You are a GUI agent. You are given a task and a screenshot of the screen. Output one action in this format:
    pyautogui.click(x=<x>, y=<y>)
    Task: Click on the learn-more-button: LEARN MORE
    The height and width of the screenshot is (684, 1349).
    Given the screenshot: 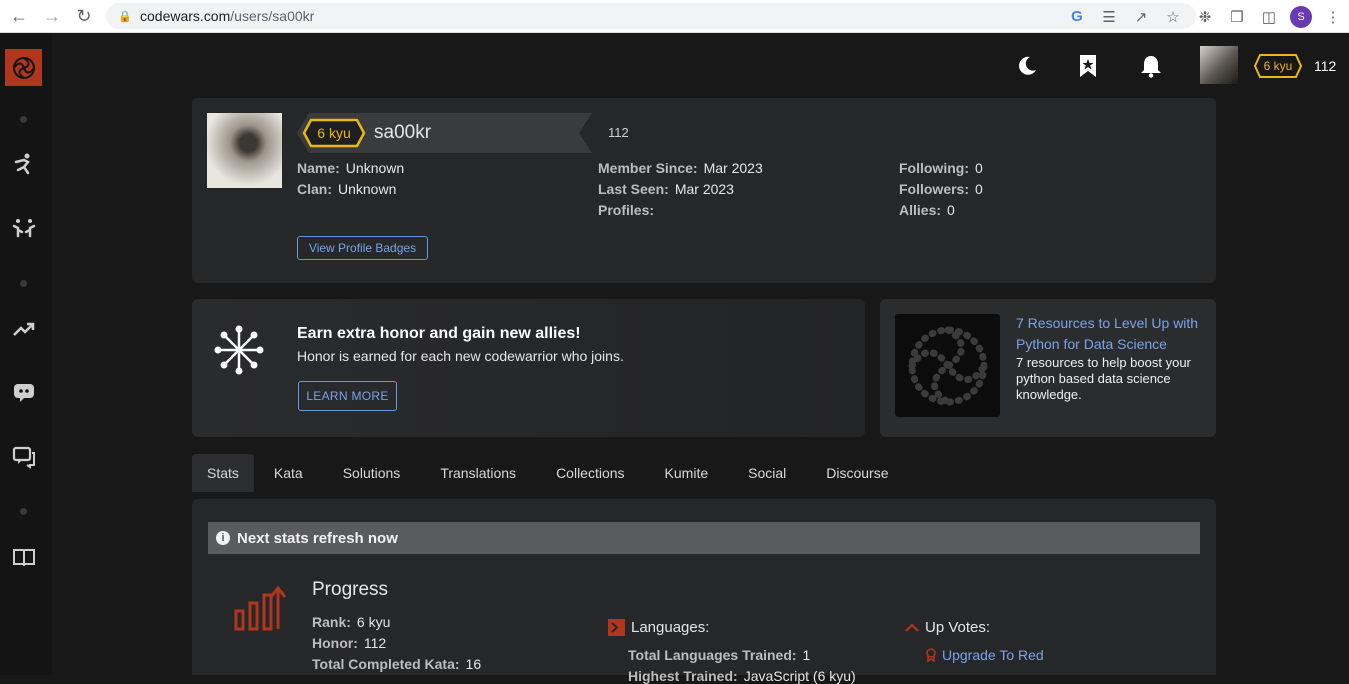 What is the action you would take?
    pyautogui.click(x=347, y=396)
    